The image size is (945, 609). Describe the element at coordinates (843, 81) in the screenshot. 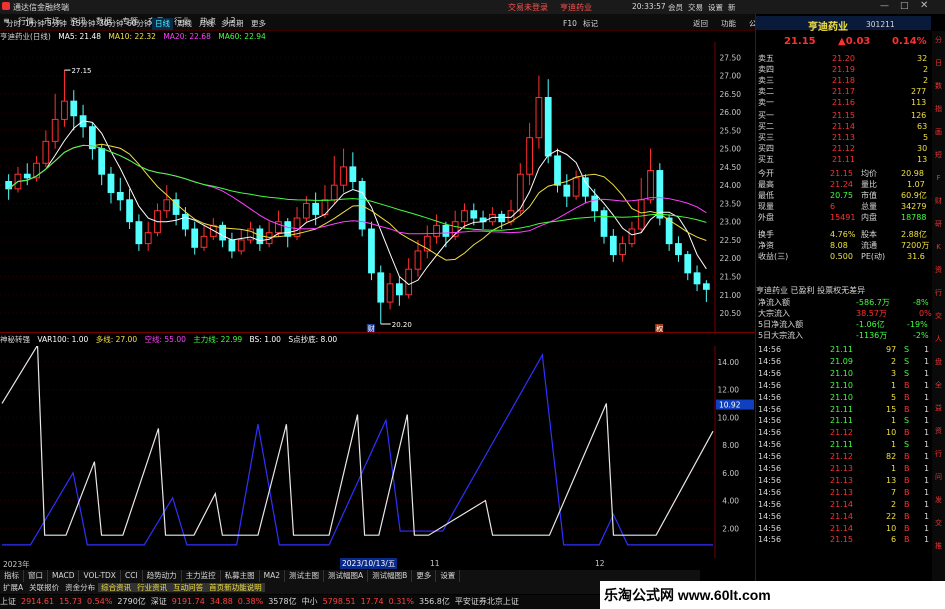

I see `ask-row: 卖三 21.18 2` at that location.